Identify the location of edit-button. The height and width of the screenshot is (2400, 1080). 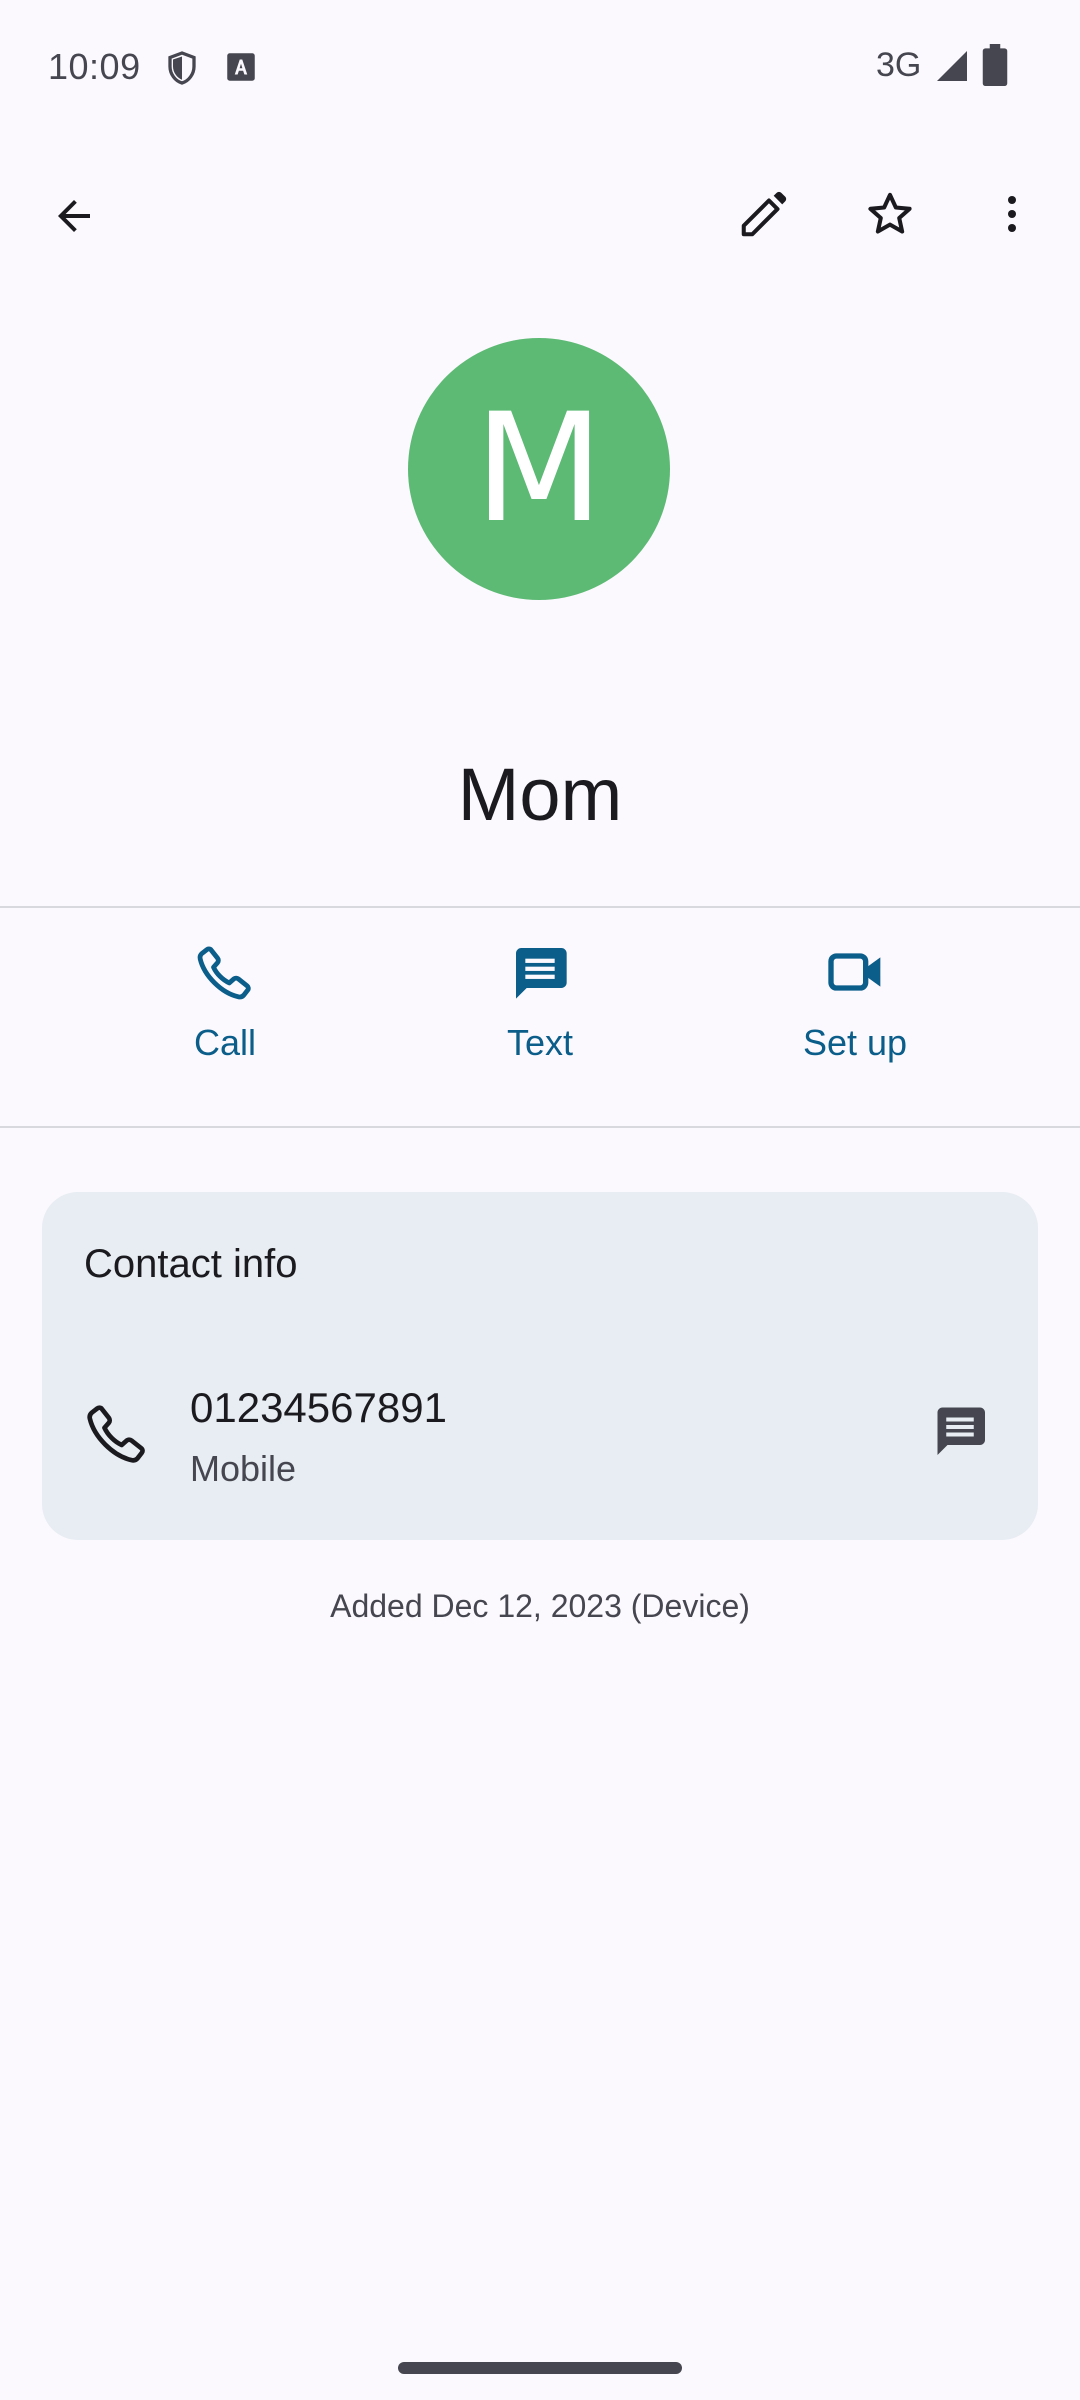
(764, 214).